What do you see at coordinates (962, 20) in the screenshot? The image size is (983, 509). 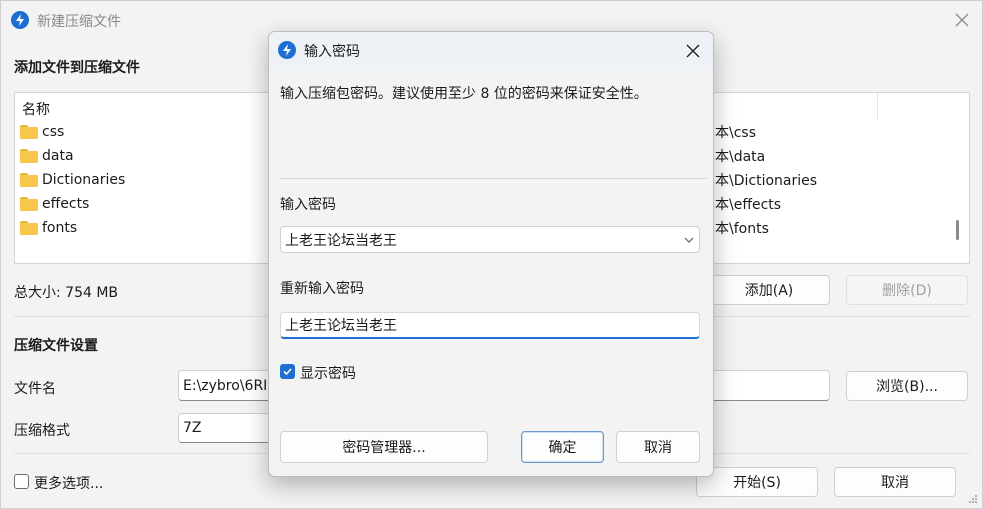 I see `main-close-icon` at bounding box center [962, 20].